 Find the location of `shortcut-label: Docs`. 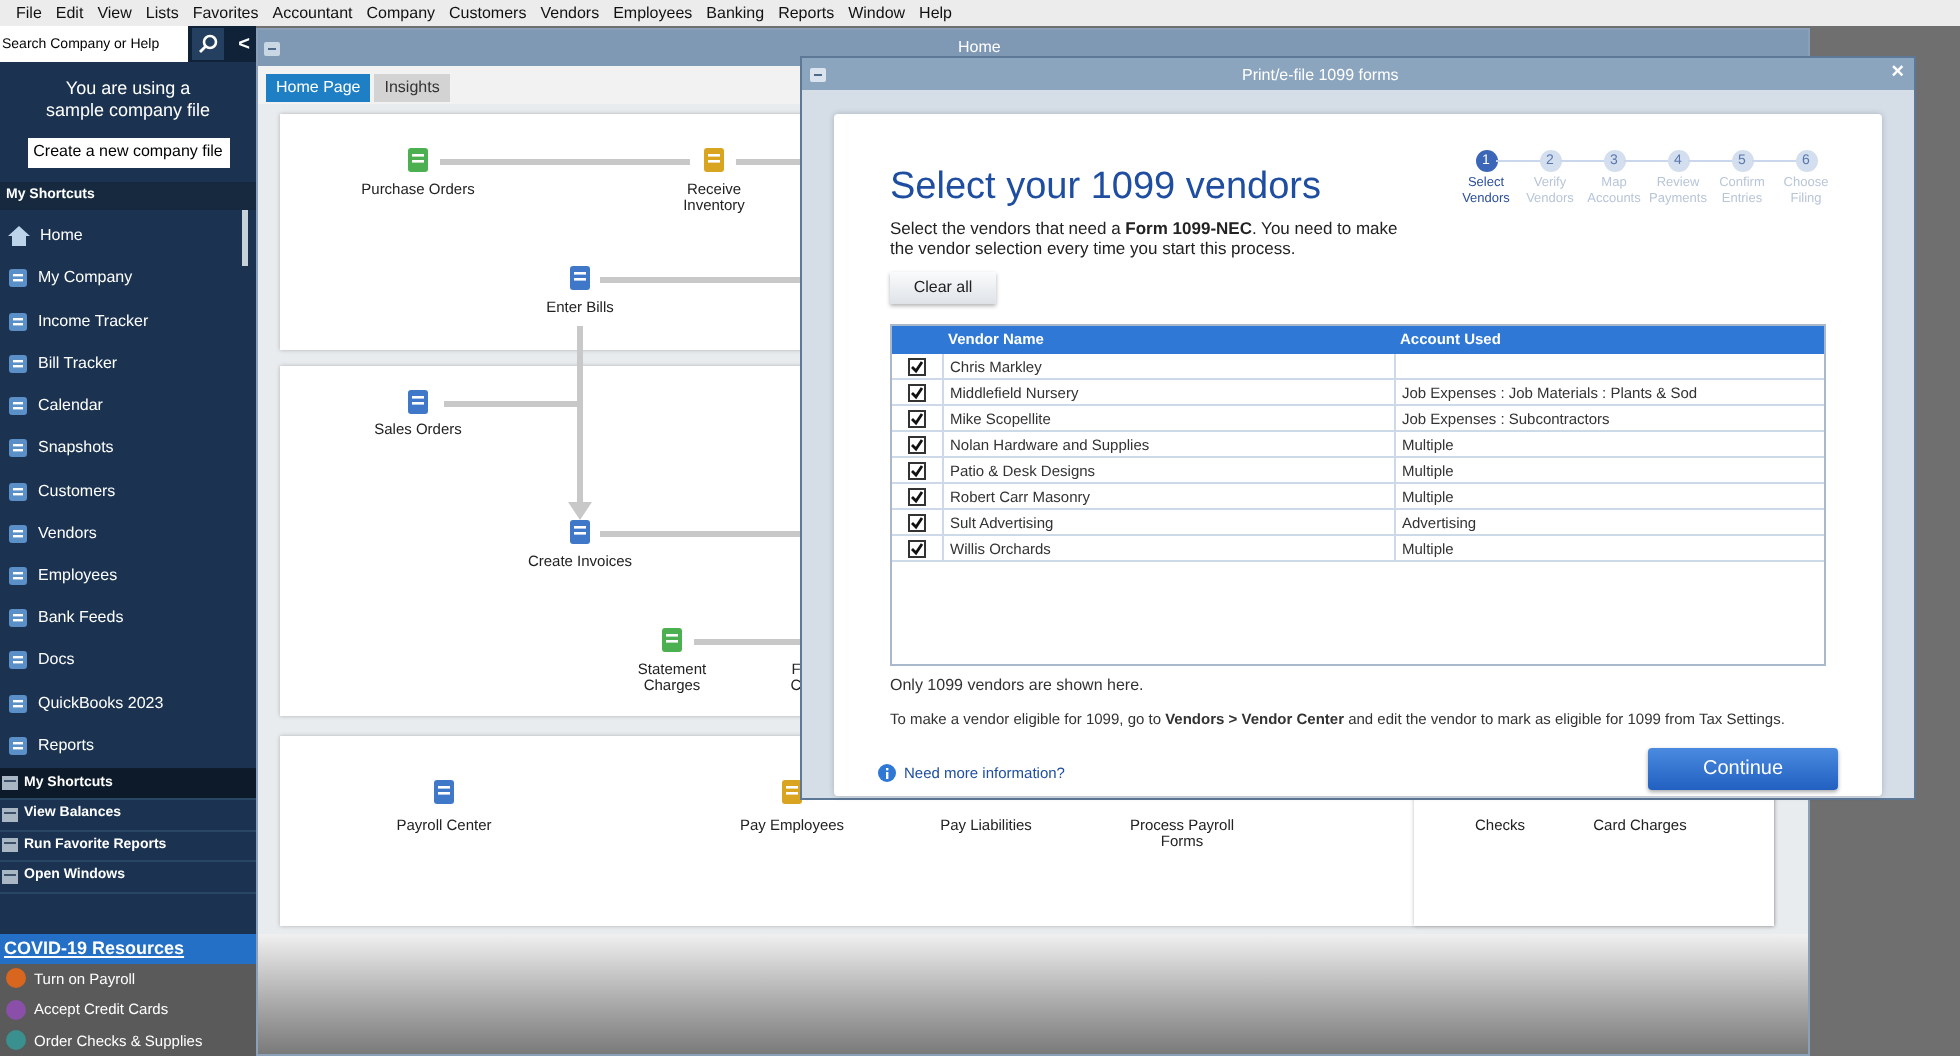

shortcut-label: Docs is located at coordinates (56, 660).